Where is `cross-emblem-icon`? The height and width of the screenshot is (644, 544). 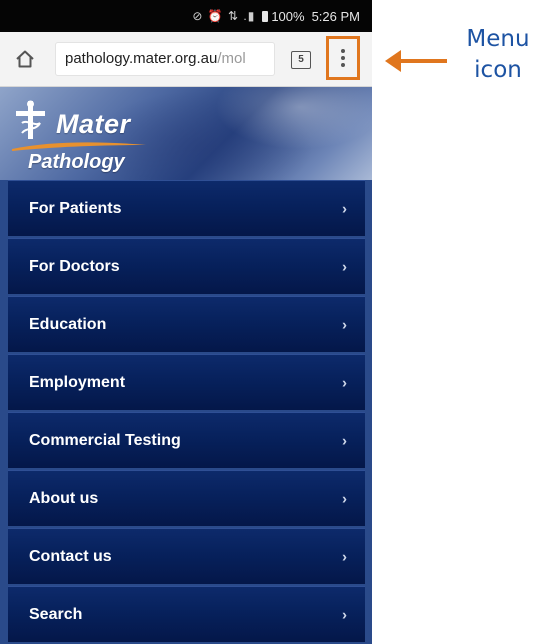 cross-emblem-icon is located at coordinates (30, 119).